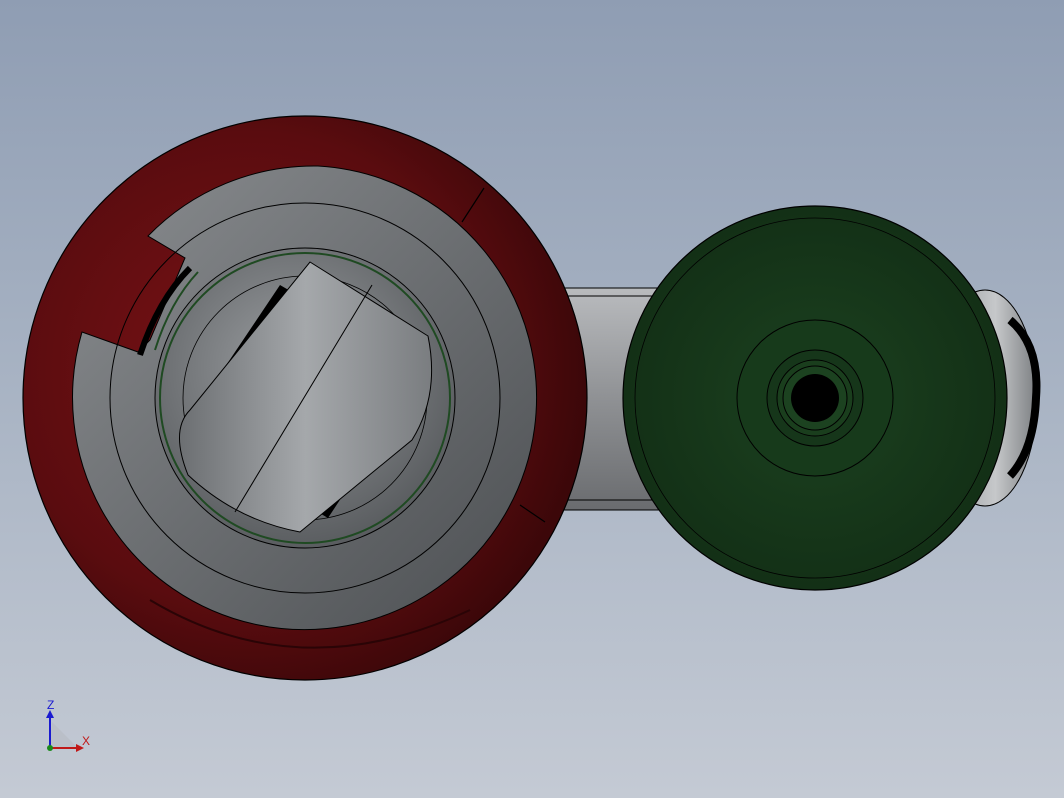 The image size is (1064, 798). Describe the element at coordinates (51, 705) in the screenshot. I see `axis-z-label: Z` at that location.